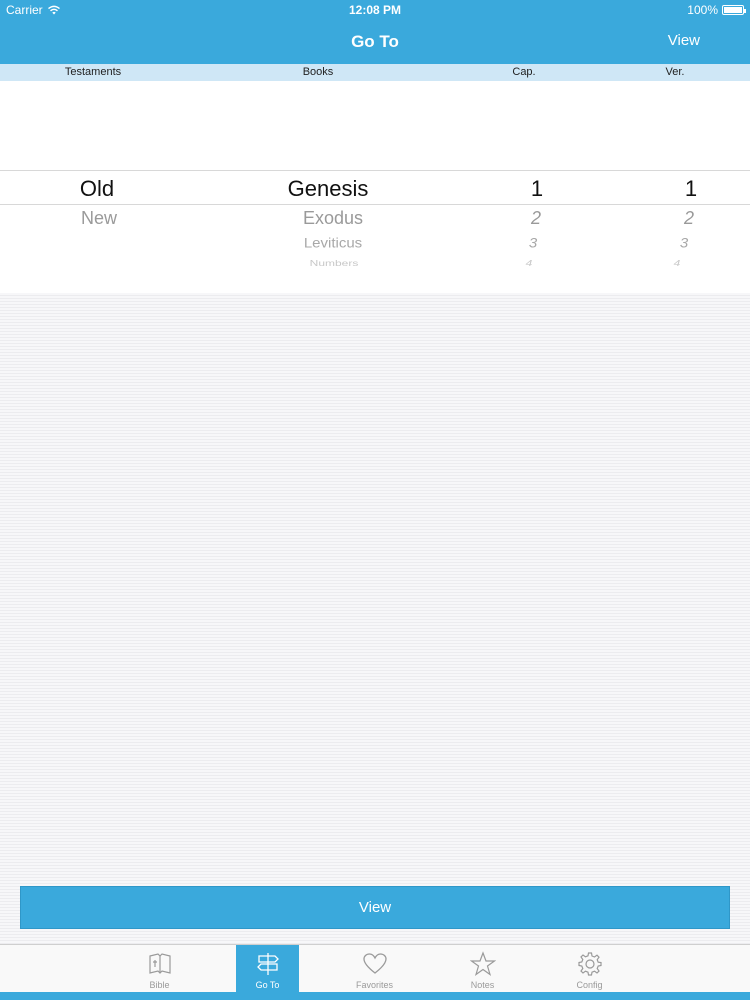 The image size is (750, 1000). Describe the element at coordinates (589, 964) in the screenshot. I see `gear-icon` at that location.